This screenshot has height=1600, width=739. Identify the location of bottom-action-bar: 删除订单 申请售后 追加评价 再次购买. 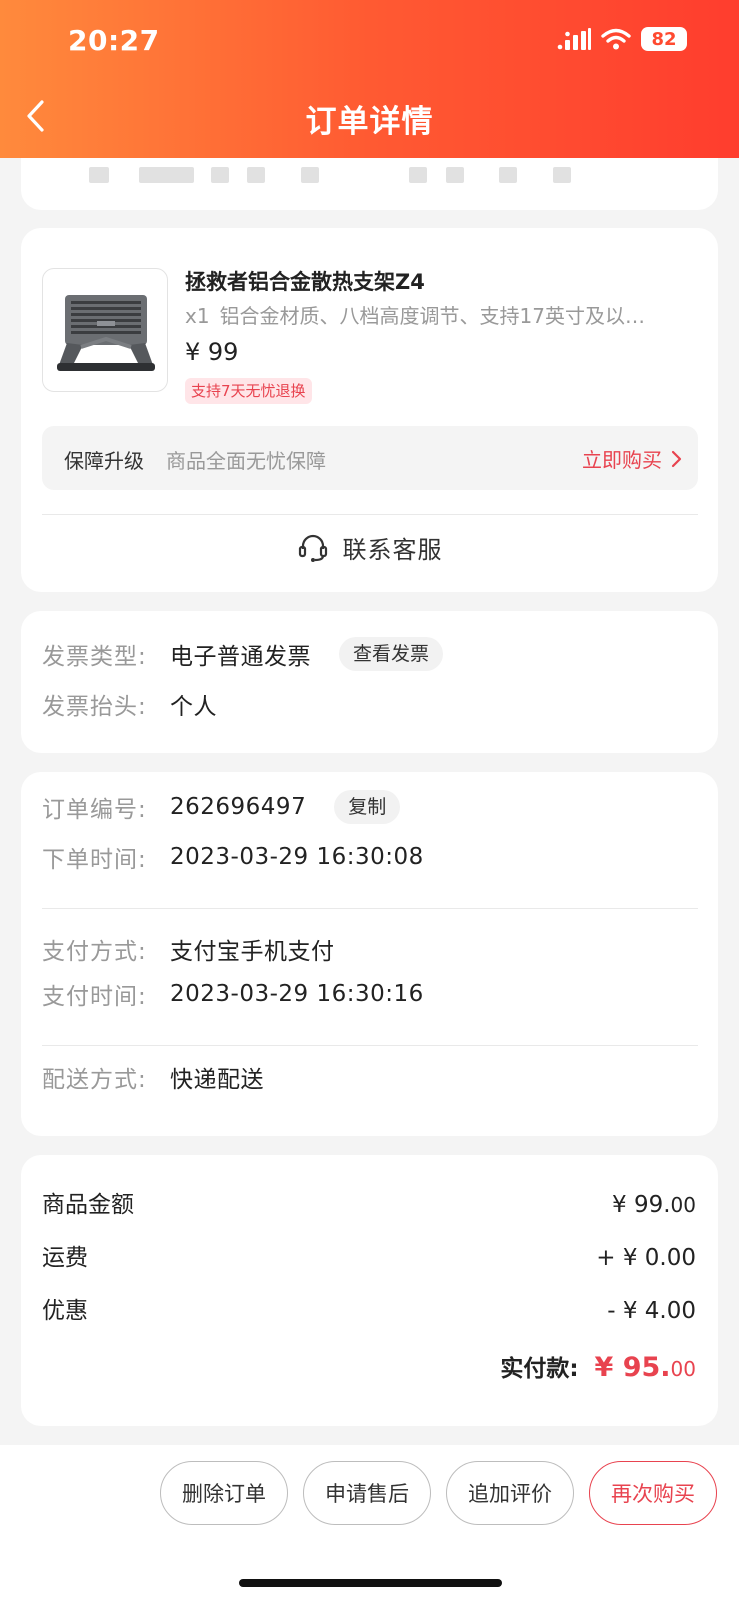
(369, 1522).